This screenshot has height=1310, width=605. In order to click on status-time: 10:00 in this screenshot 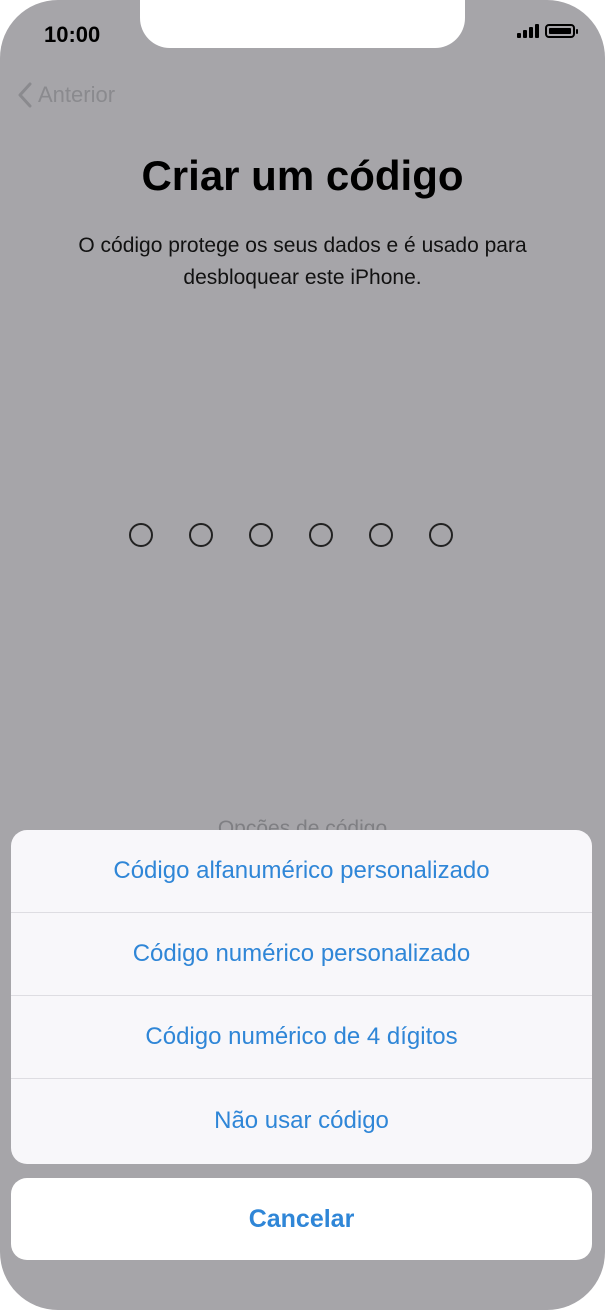, I will do `click(72, 34)`.